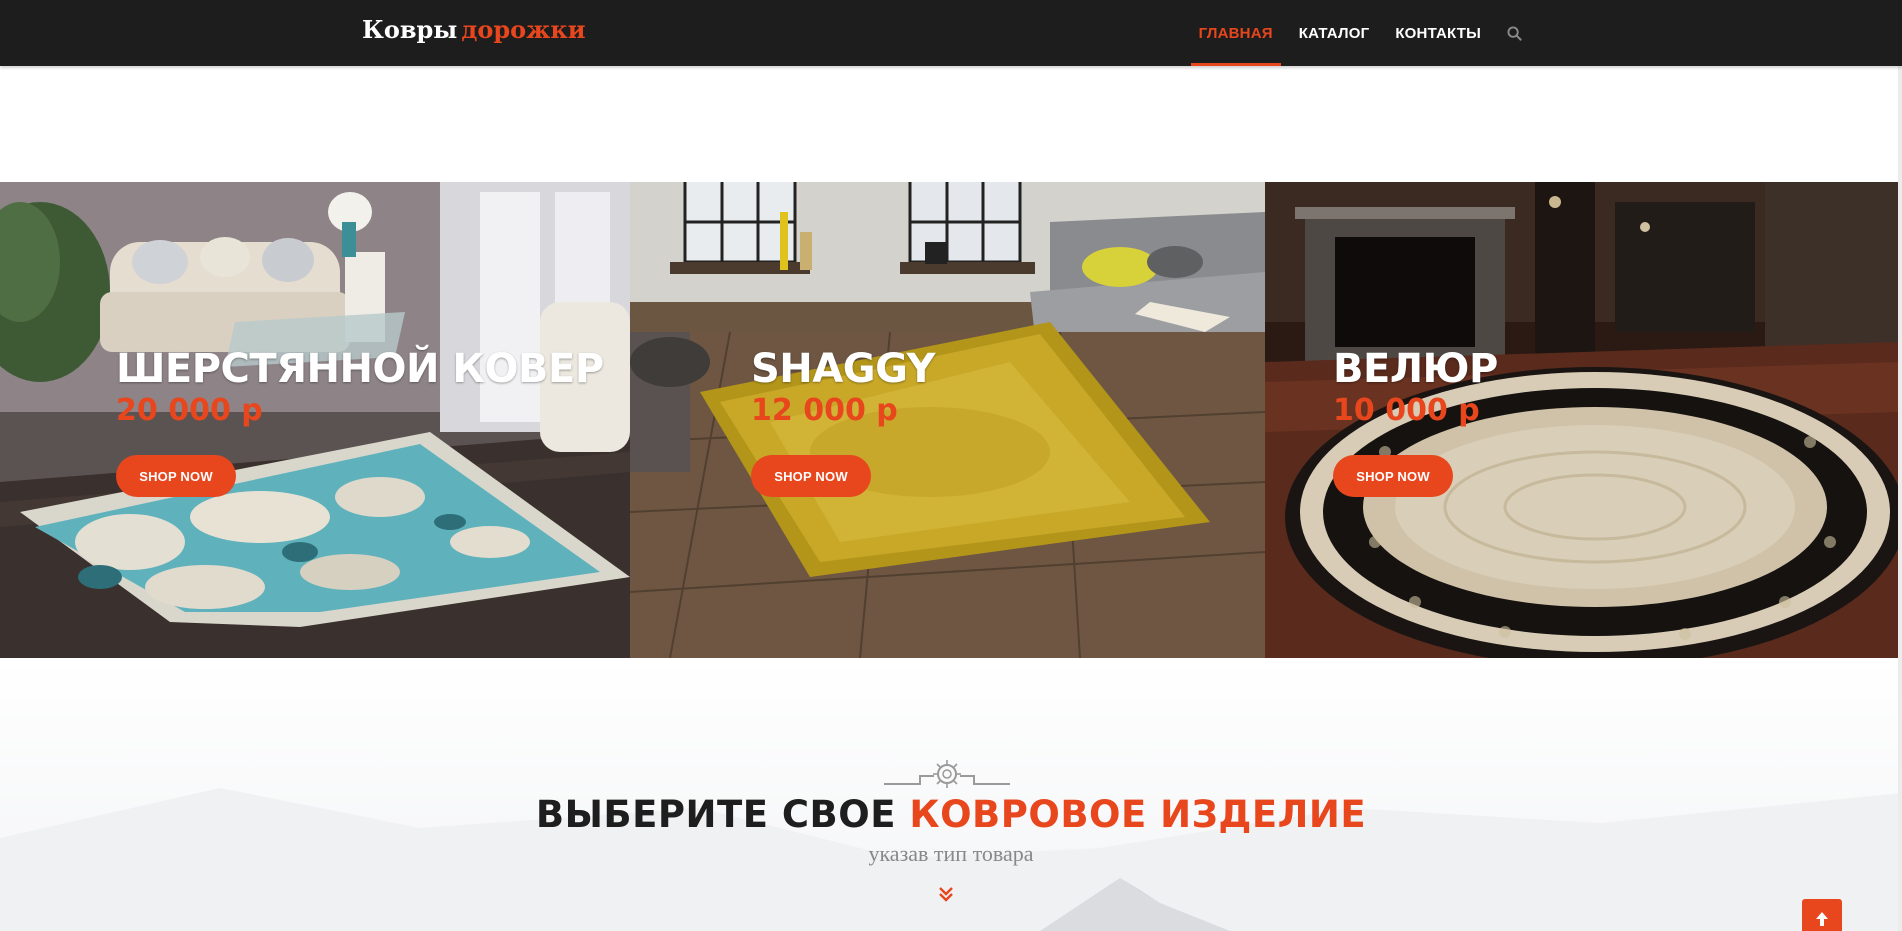 This screenshot has width=1902, height=931. Describe the element at coordinates (715, 814) in the screenshot. I see `section-heading-dark: ВЫБЕРИТЕ СВОЕ` at that location.